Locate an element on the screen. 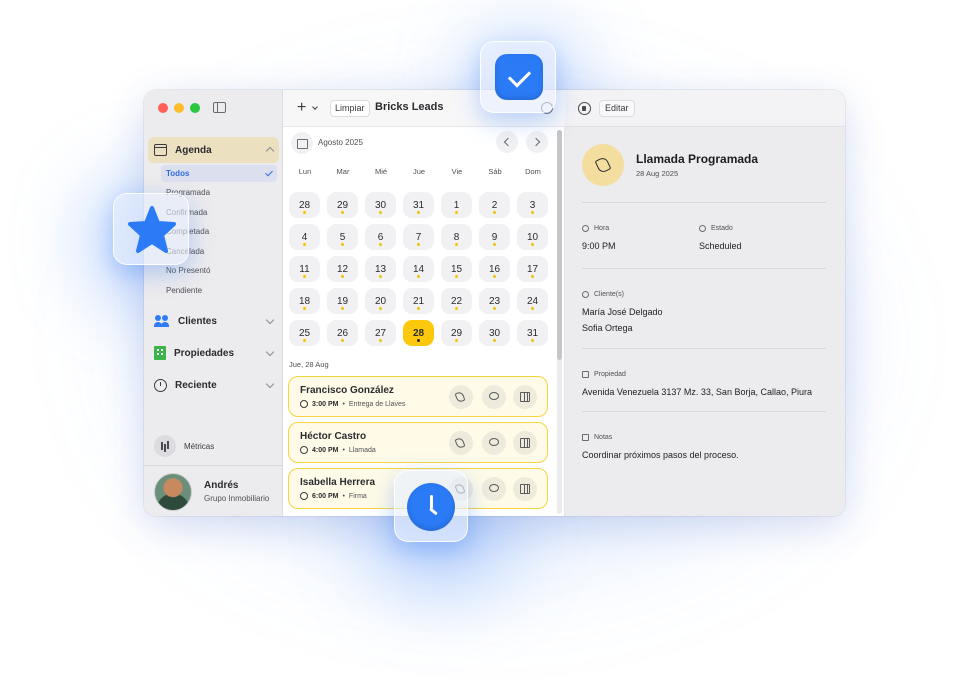 The width and height of the screenshot is (957, 694). calendar-day: 11 is located at coordinates (304, 269).